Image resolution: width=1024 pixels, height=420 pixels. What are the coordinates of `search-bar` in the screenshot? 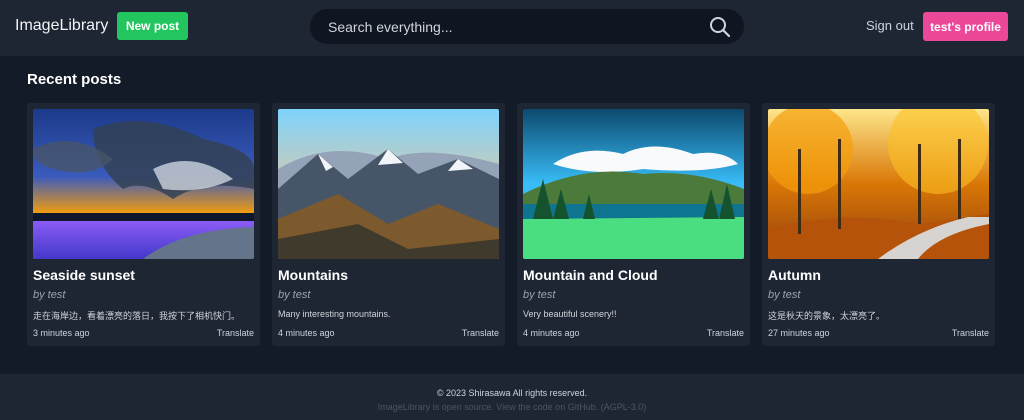 It's located at (527, 26).